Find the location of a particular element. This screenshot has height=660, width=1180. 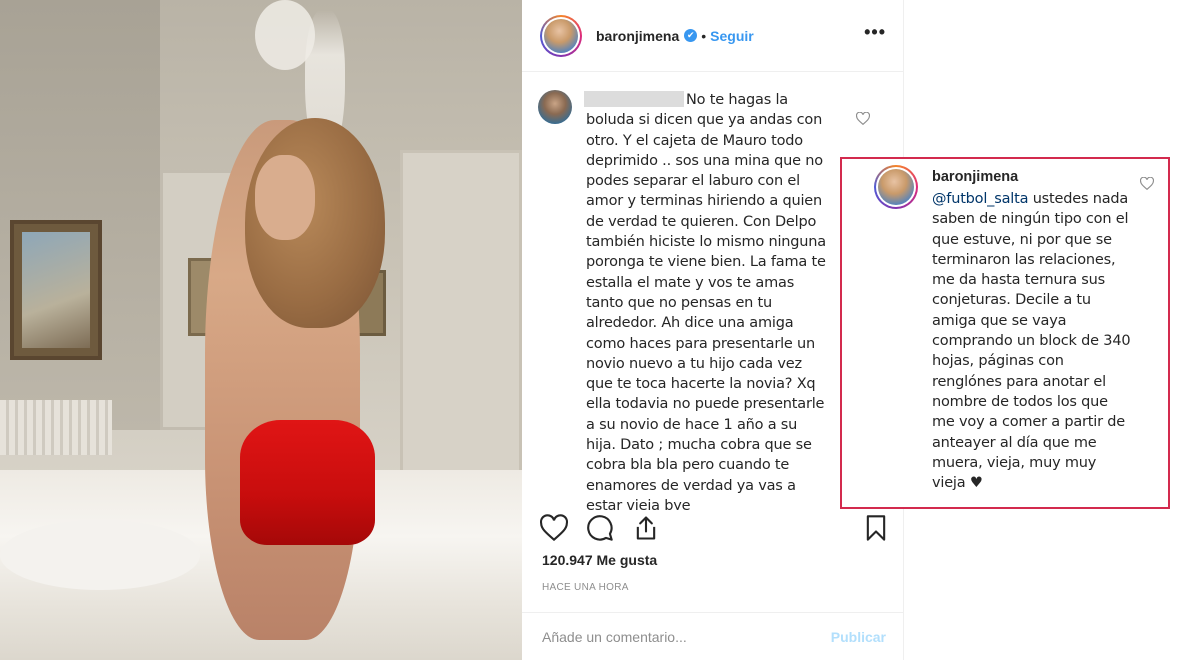

share-icon is located at coordinates (646, 528).